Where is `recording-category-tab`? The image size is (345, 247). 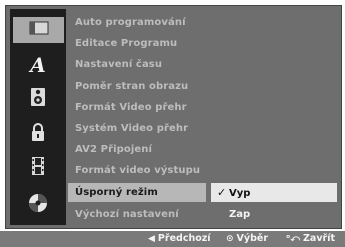
recording-category-tab is located at coordinates (38, 168).